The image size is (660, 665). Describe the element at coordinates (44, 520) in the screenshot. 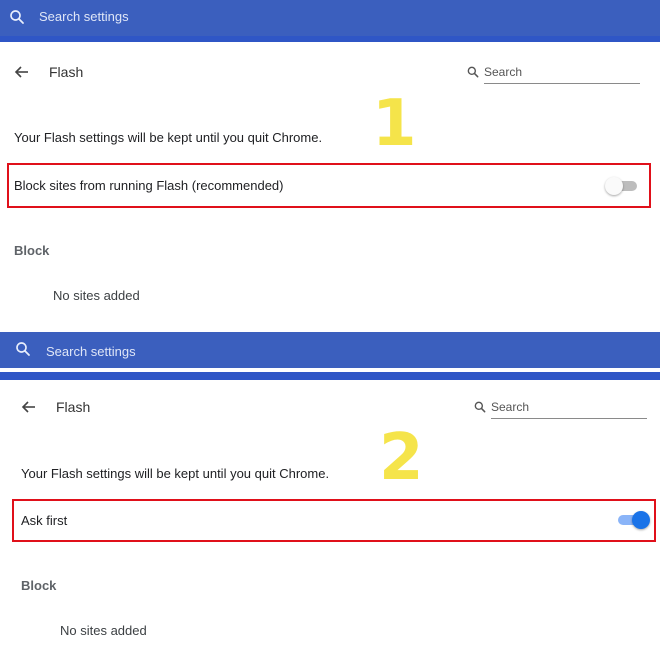

I see `setting-label: Ask first` at that location.